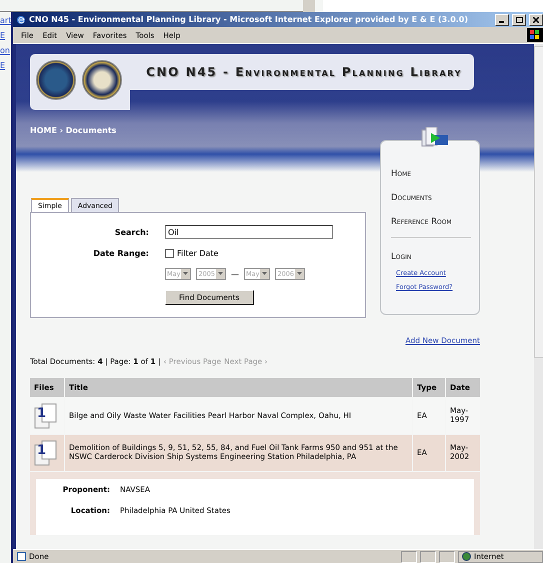 This screenshot has width=543, height=563. I want to click on search-field: Oil, so click(249, 232).